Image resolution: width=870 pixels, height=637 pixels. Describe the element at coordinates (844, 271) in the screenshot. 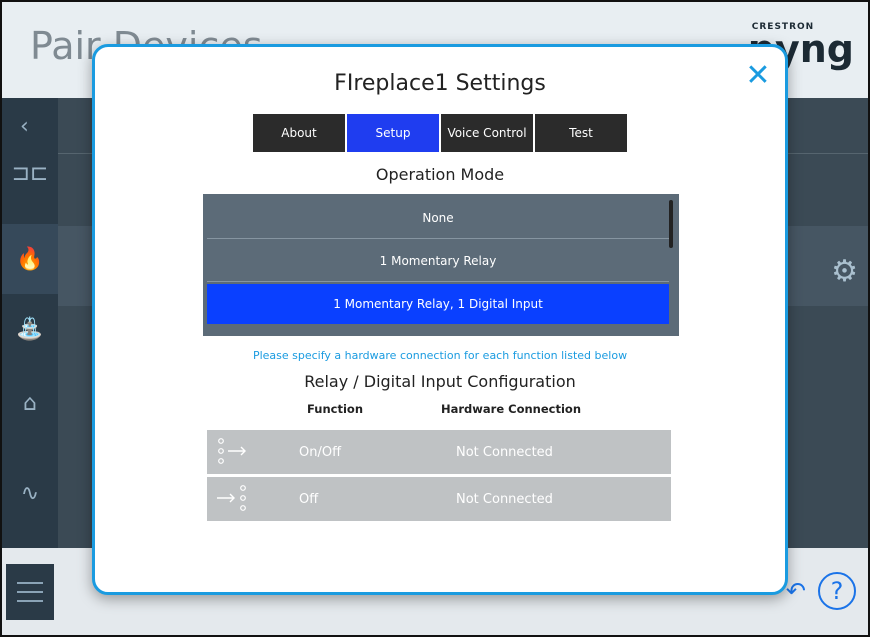

I see `gear-icon: ⚙` at that location.